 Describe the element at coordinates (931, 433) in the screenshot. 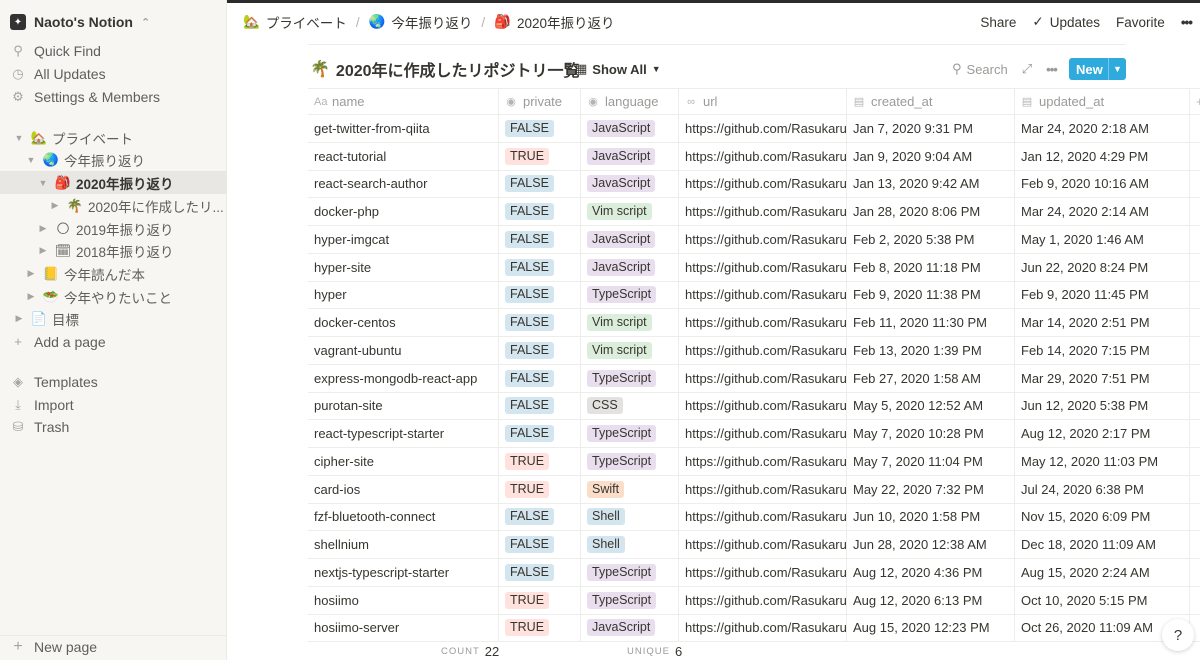

I see `cell-created-at: May 7, 2020 10:28 PM` at that location.